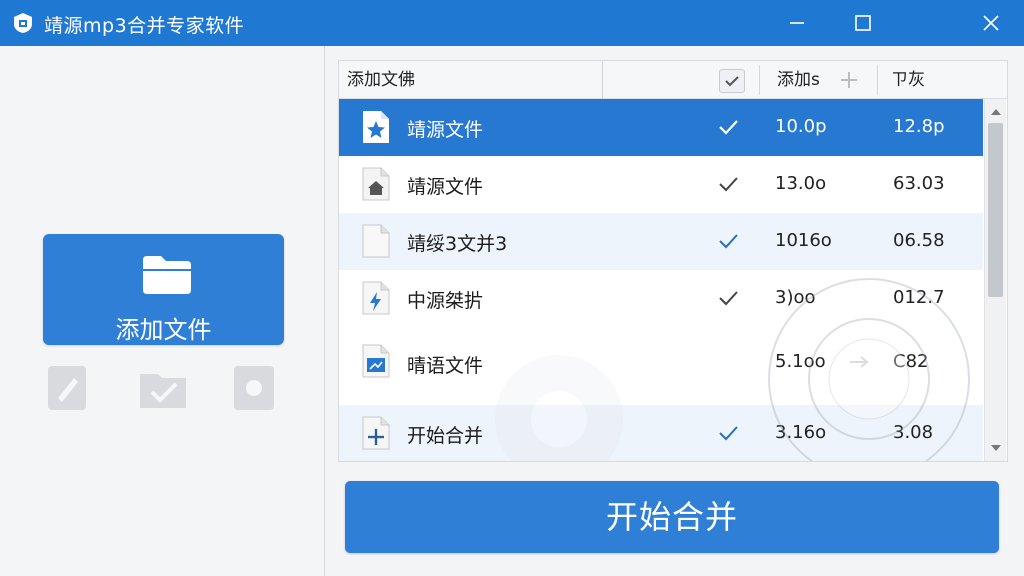  I want to click on file-name: 中源桀扸, so click(445, 301).